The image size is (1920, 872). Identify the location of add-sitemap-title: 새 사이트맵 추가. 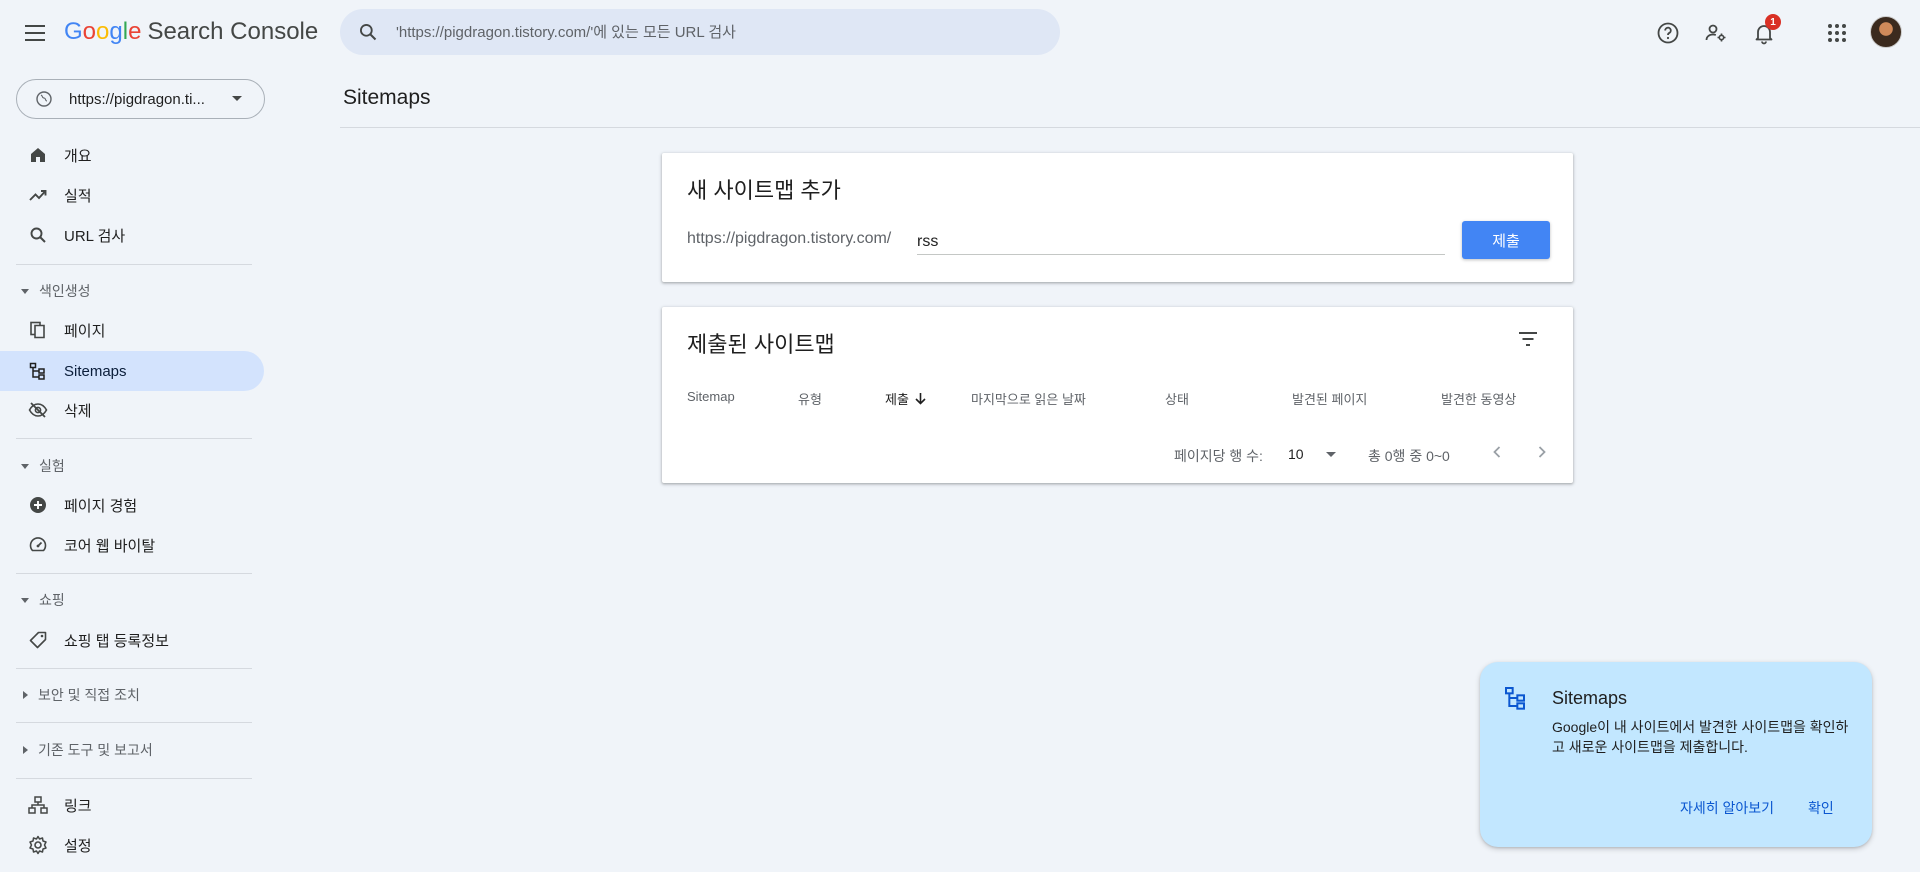
(764, 190).